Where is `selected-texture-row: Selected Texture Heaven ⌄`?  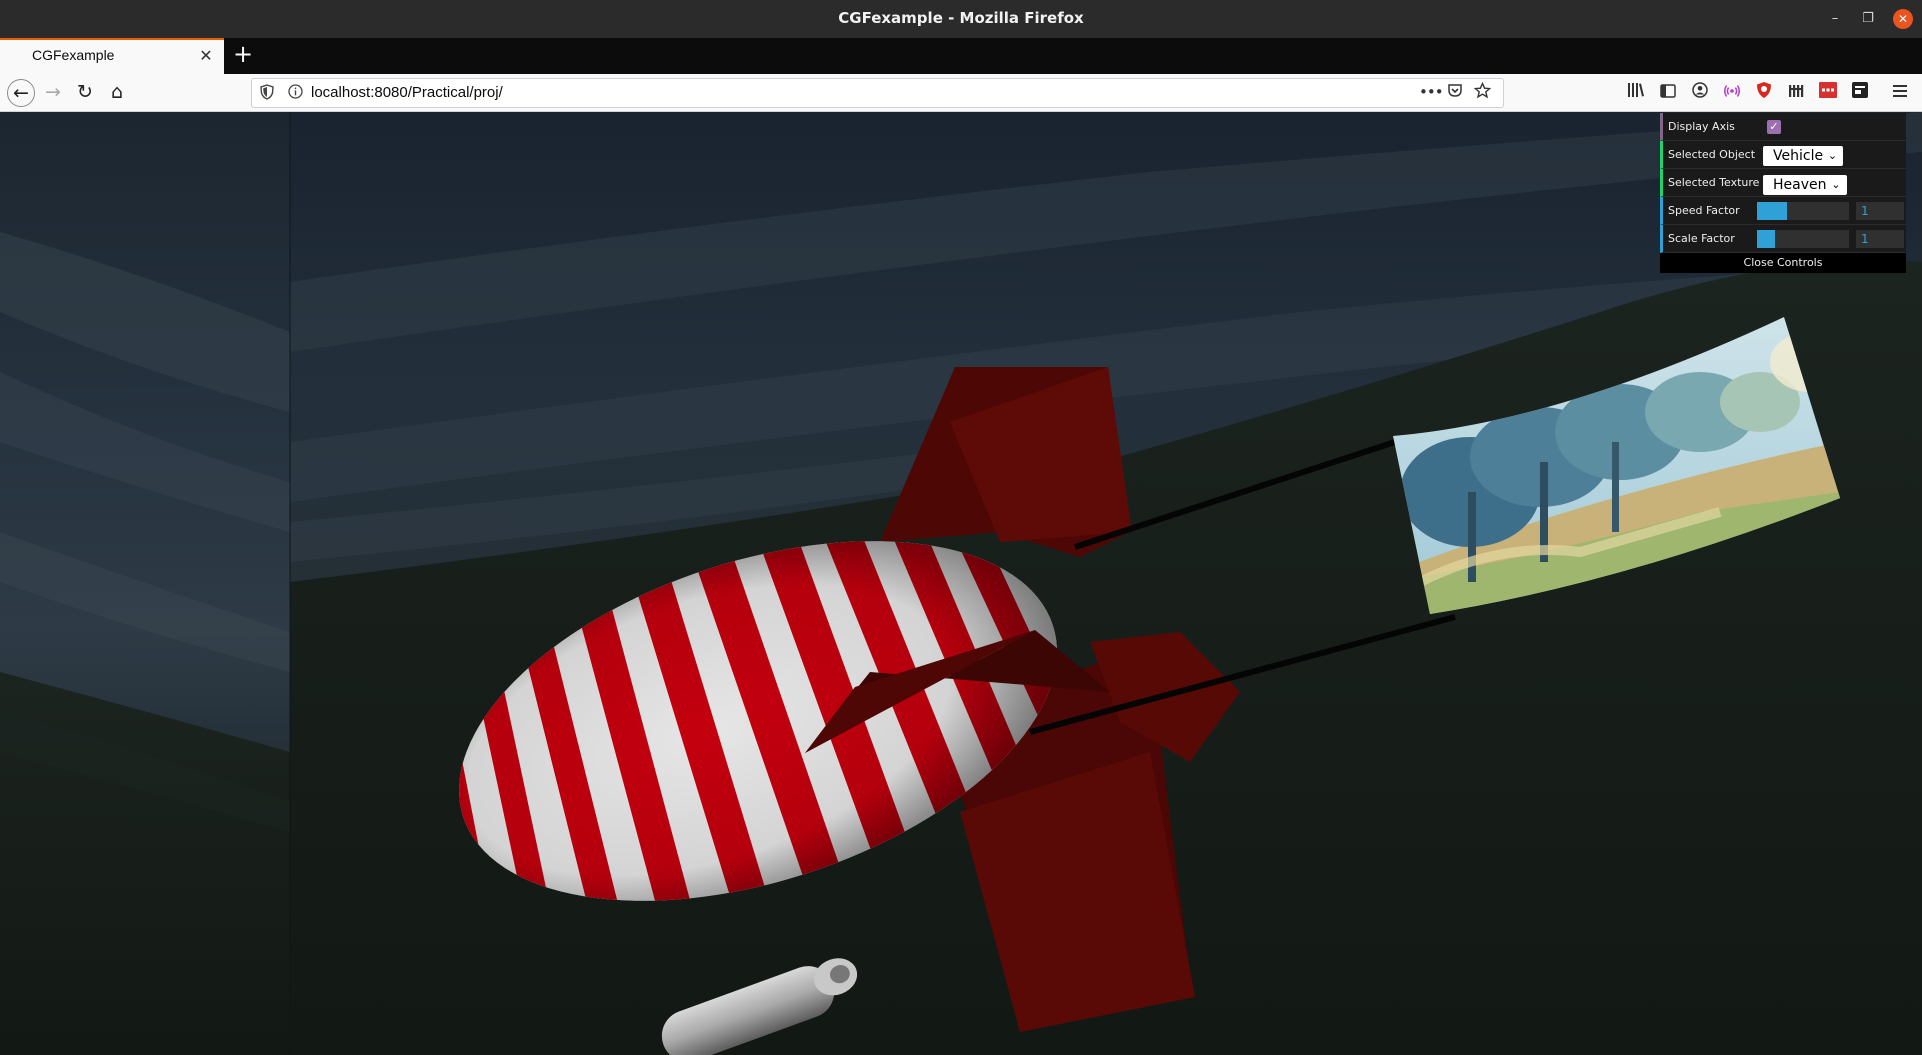
selected-texture-row: Selected Texture Heaven ⌄ is located at coordinates (1783, 183).